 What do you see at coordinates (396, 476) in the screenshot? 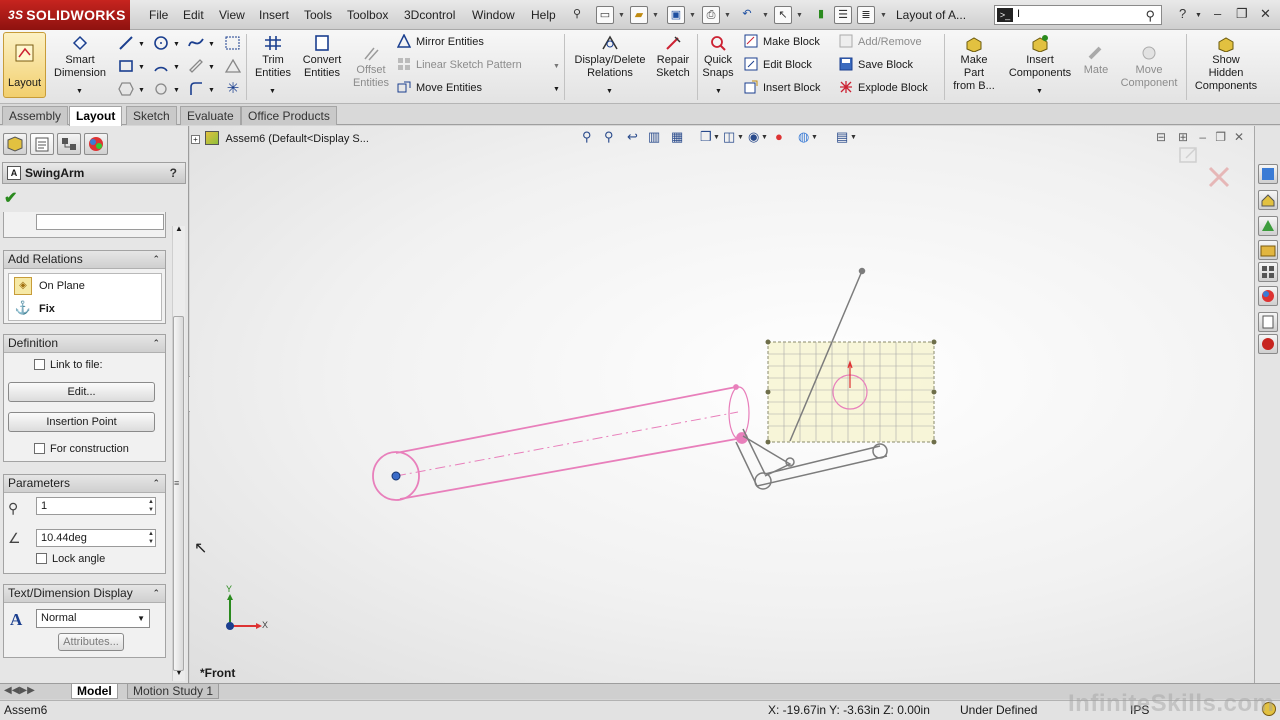
I see `pivot-point` at bounding box center [396, 476].